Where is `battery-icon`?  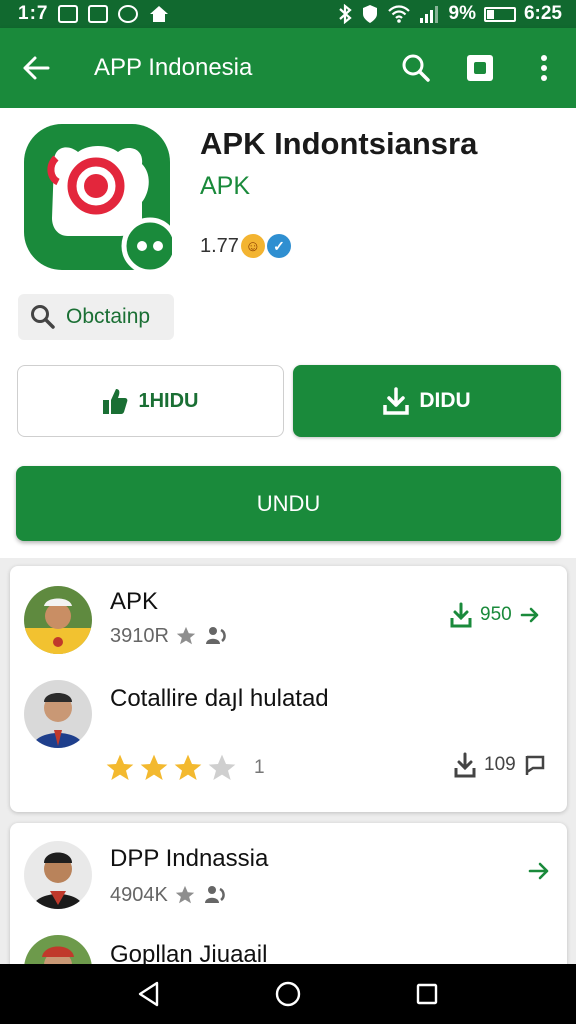 battery-icon is located at coordinates (499, 14).